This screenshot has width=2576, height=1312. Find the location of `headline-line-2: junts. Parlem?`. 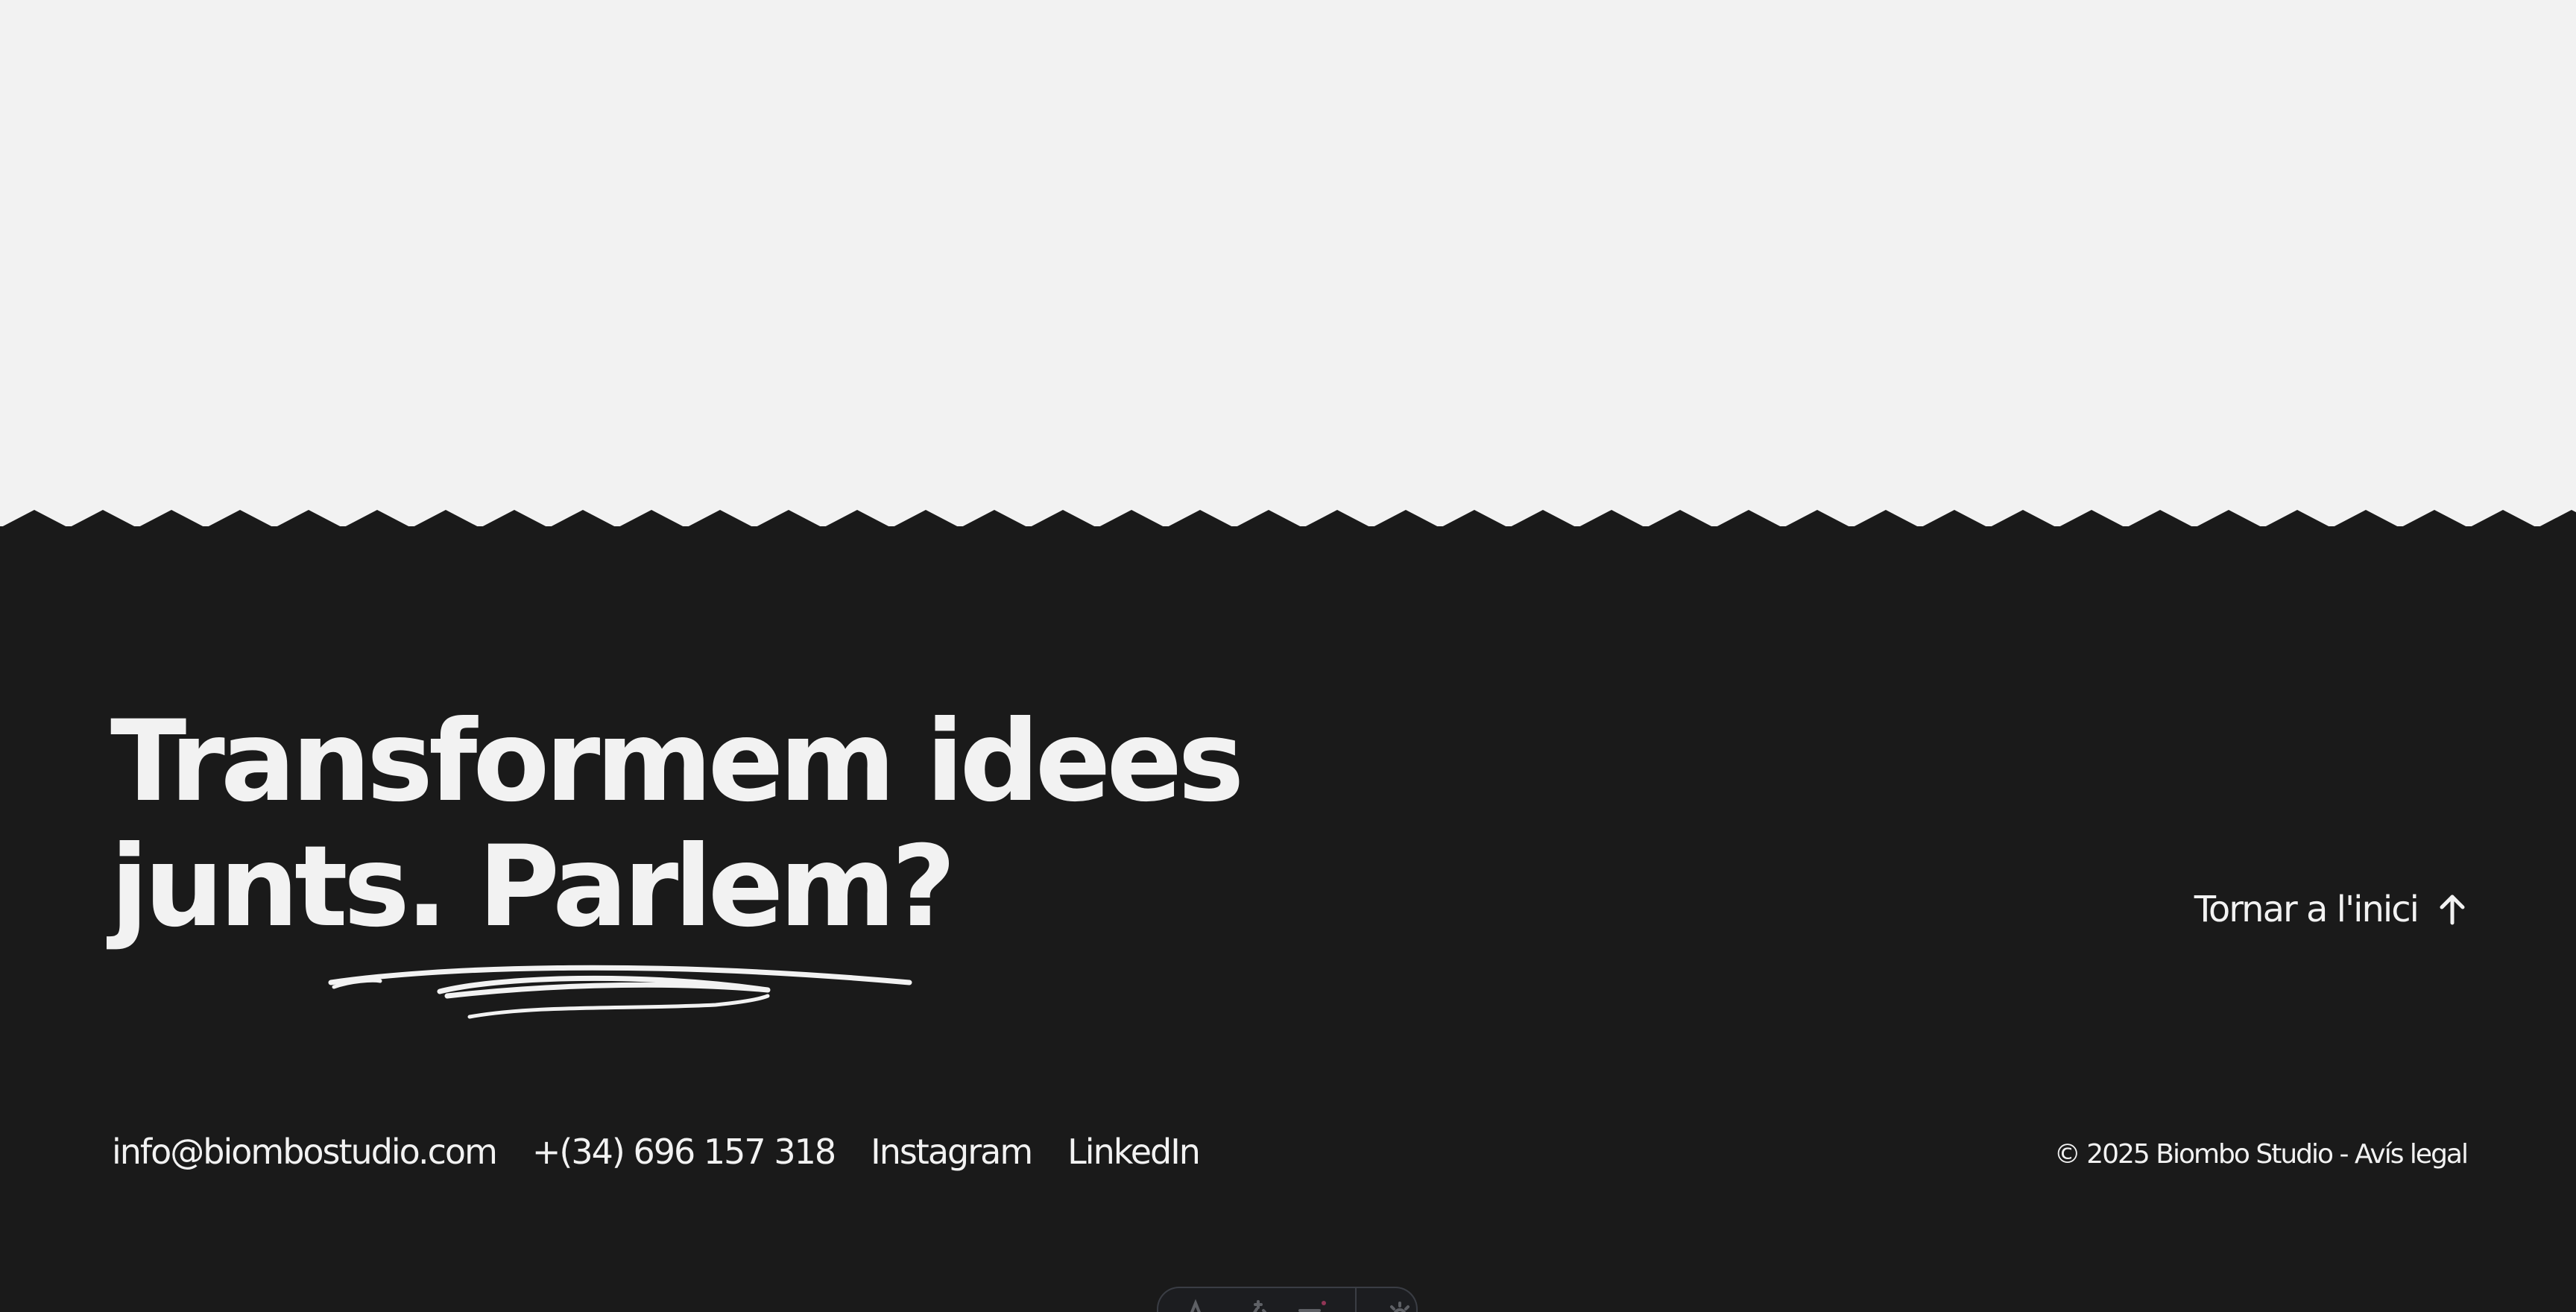

headline-line-2: junts. Parlem? is located at coordinates (675, 887).